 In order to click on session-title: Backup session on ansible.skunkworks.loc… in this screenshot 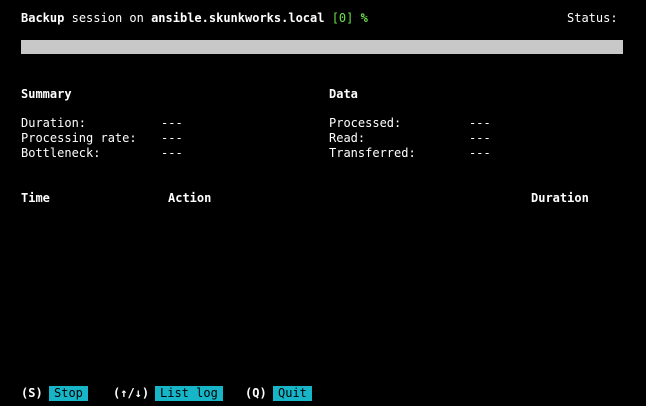, I will do `click(194, 18)`.